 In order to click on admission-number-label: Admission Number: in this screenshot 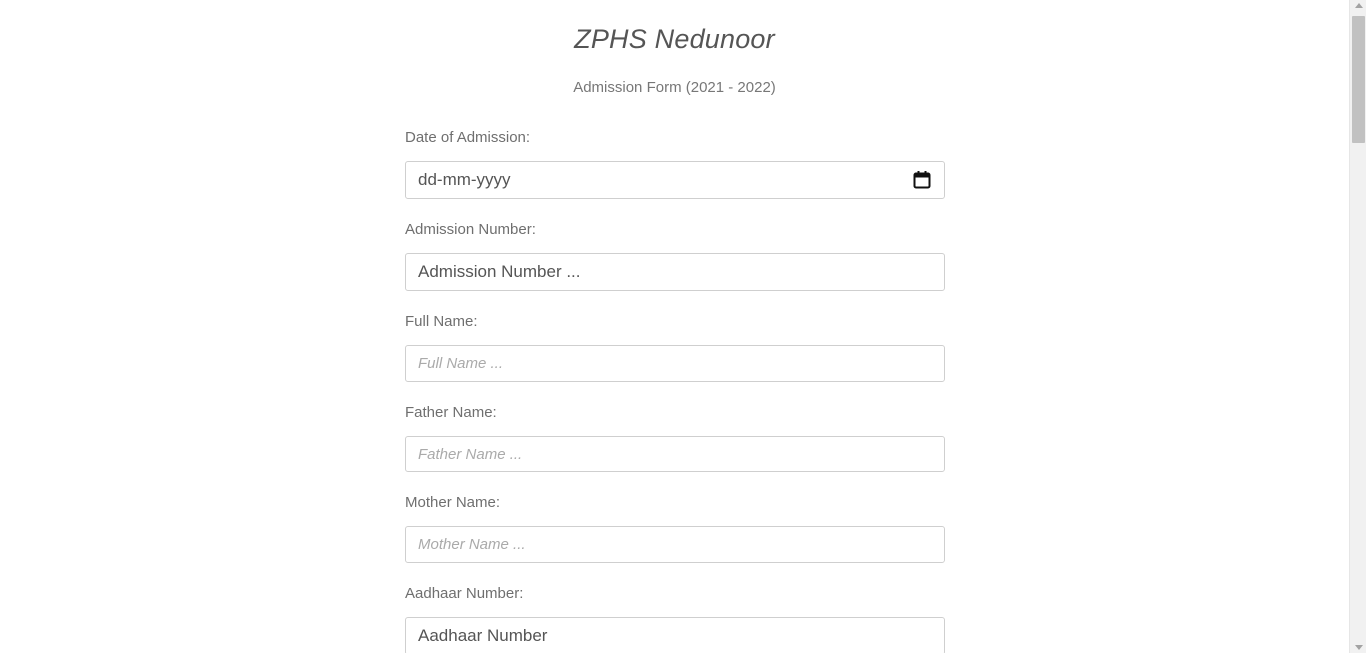, I will do `click(470, 229)`.